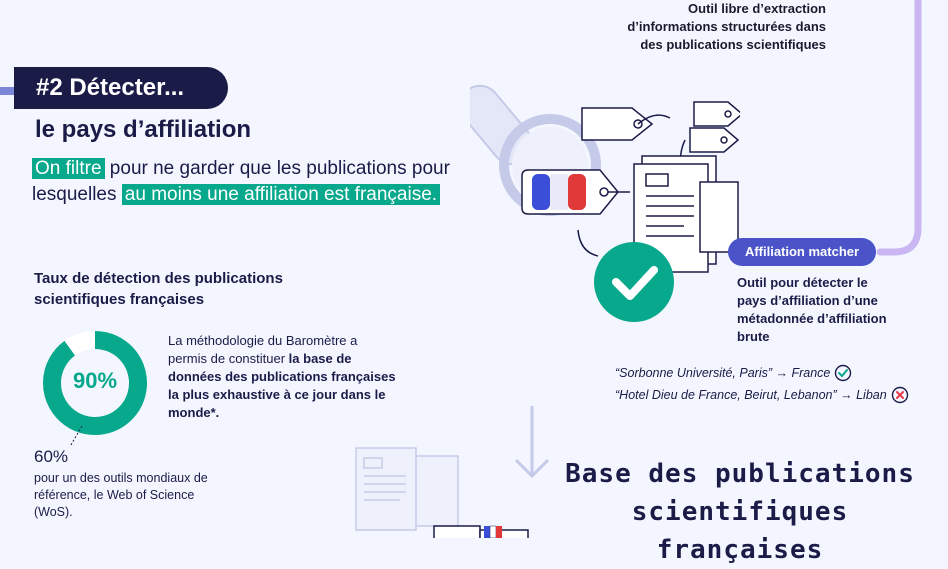 This screenshot has height=569, width=948. What do you see at coordinates (723, 373) in the screenshot?
I see `example-text: “Sorbonne Université, Paris” → France` at bounding box center [723, 373].